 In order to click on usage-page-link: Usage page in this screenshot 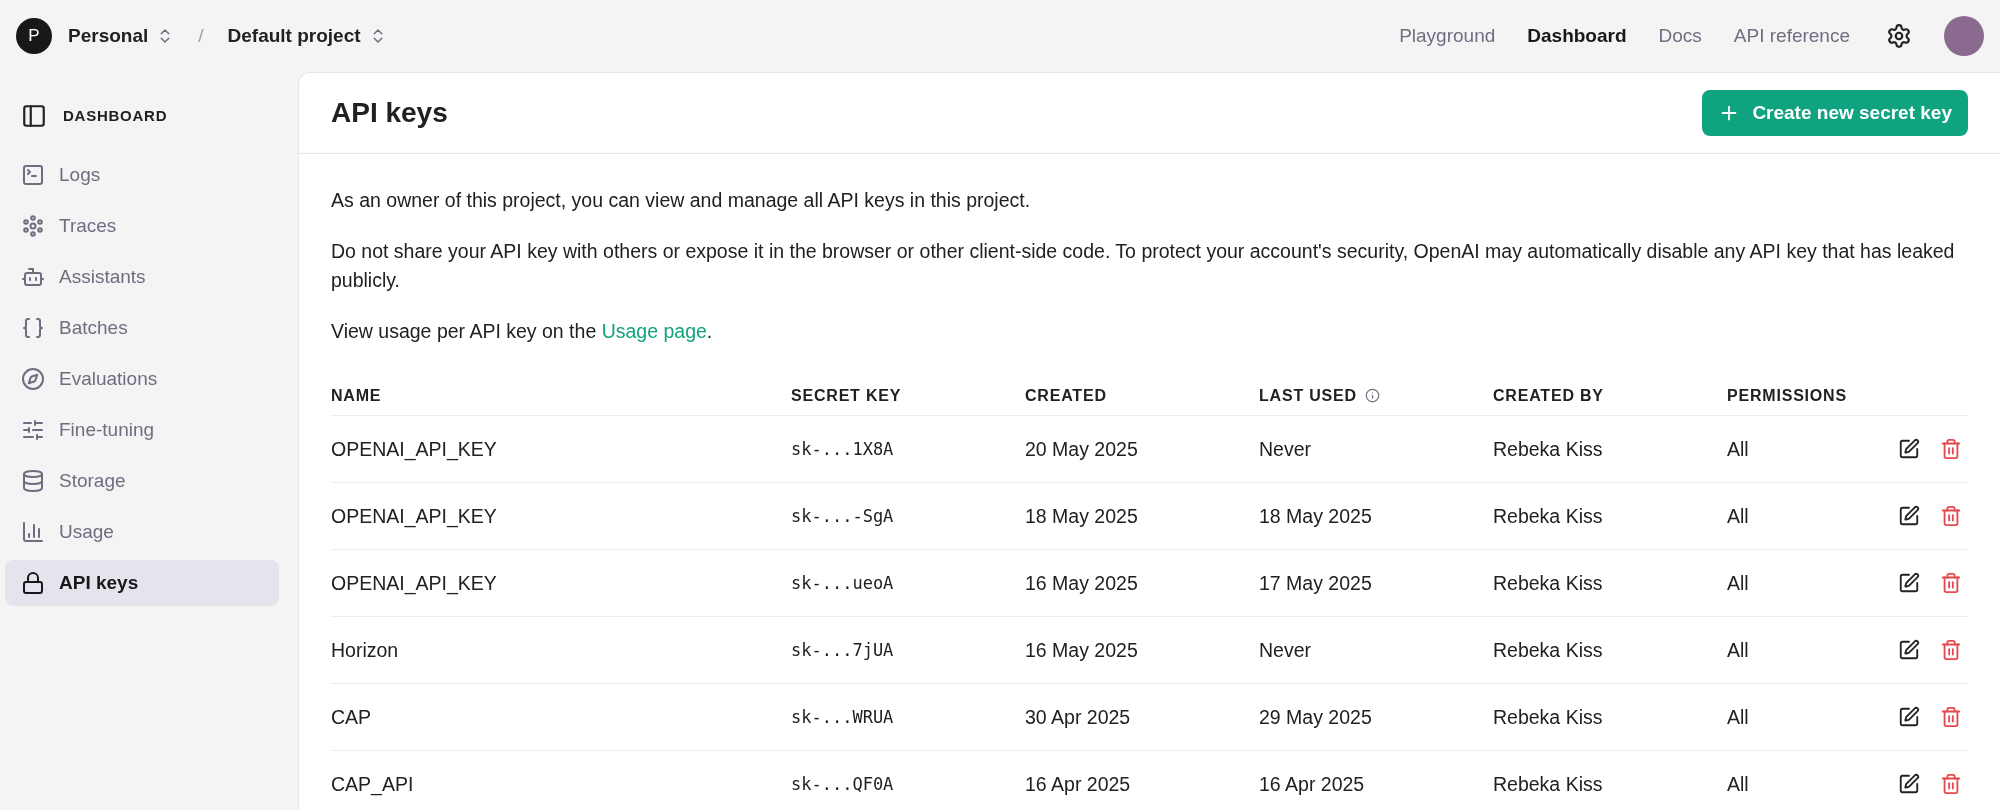, I will do `click(654, 331)`.